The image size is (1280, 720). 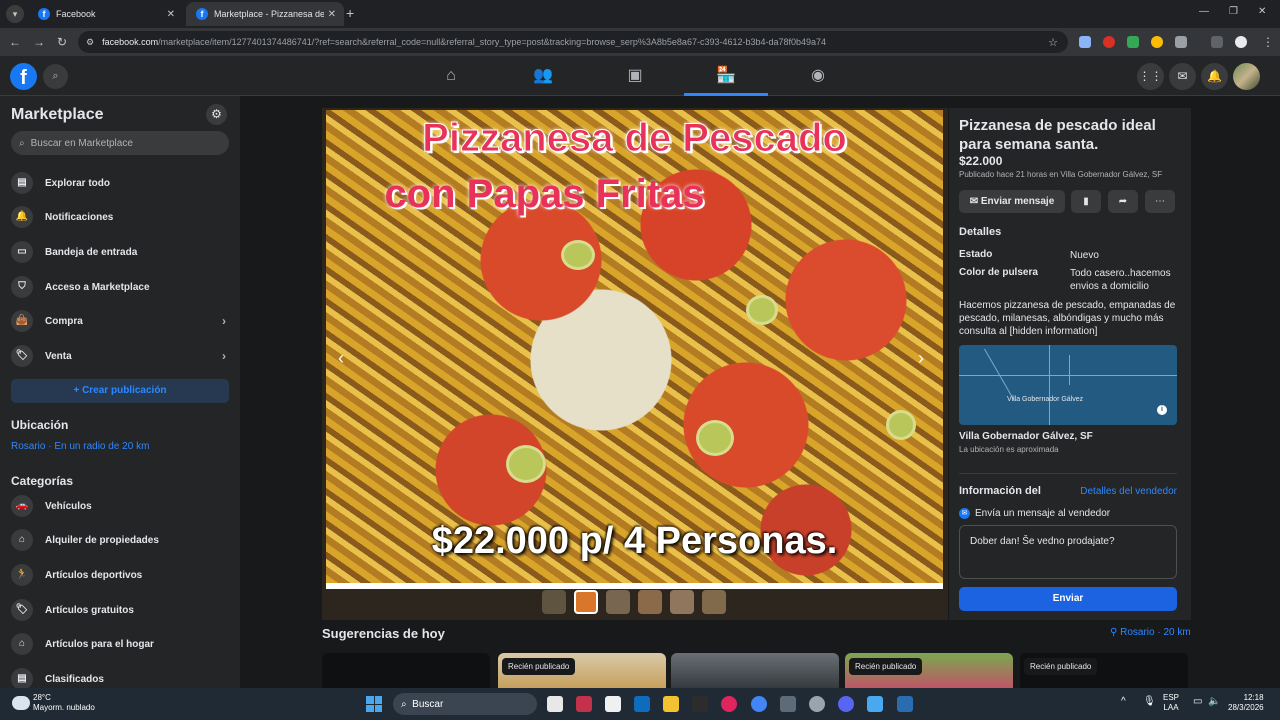 What do you see at coordinates (120, 183) in the screenshot?
I see `sidebar-item-browse: ▤ Explorar todo` at bounding box center [120, 183].